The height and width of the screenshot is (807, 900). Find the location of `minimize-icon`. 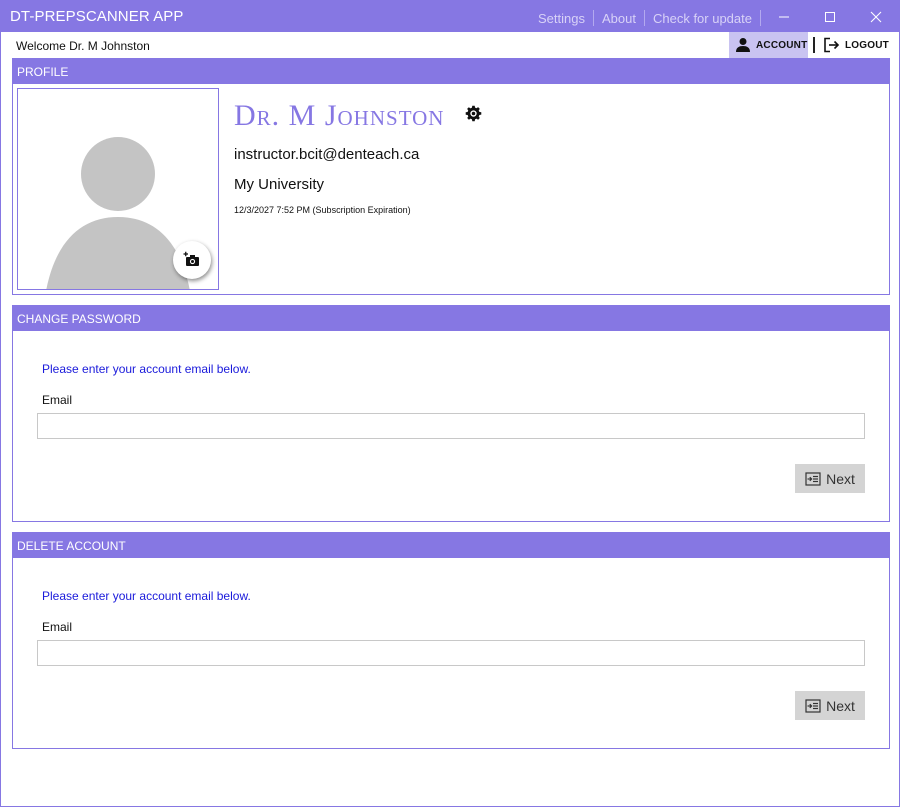

minimize-icon is located at coordinates (784, 16).